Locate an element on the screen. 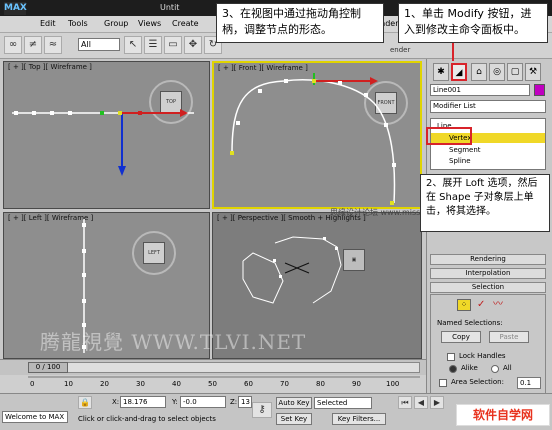 The image size is (552, 430). top-view-spline is located at coordinates (103, 142).